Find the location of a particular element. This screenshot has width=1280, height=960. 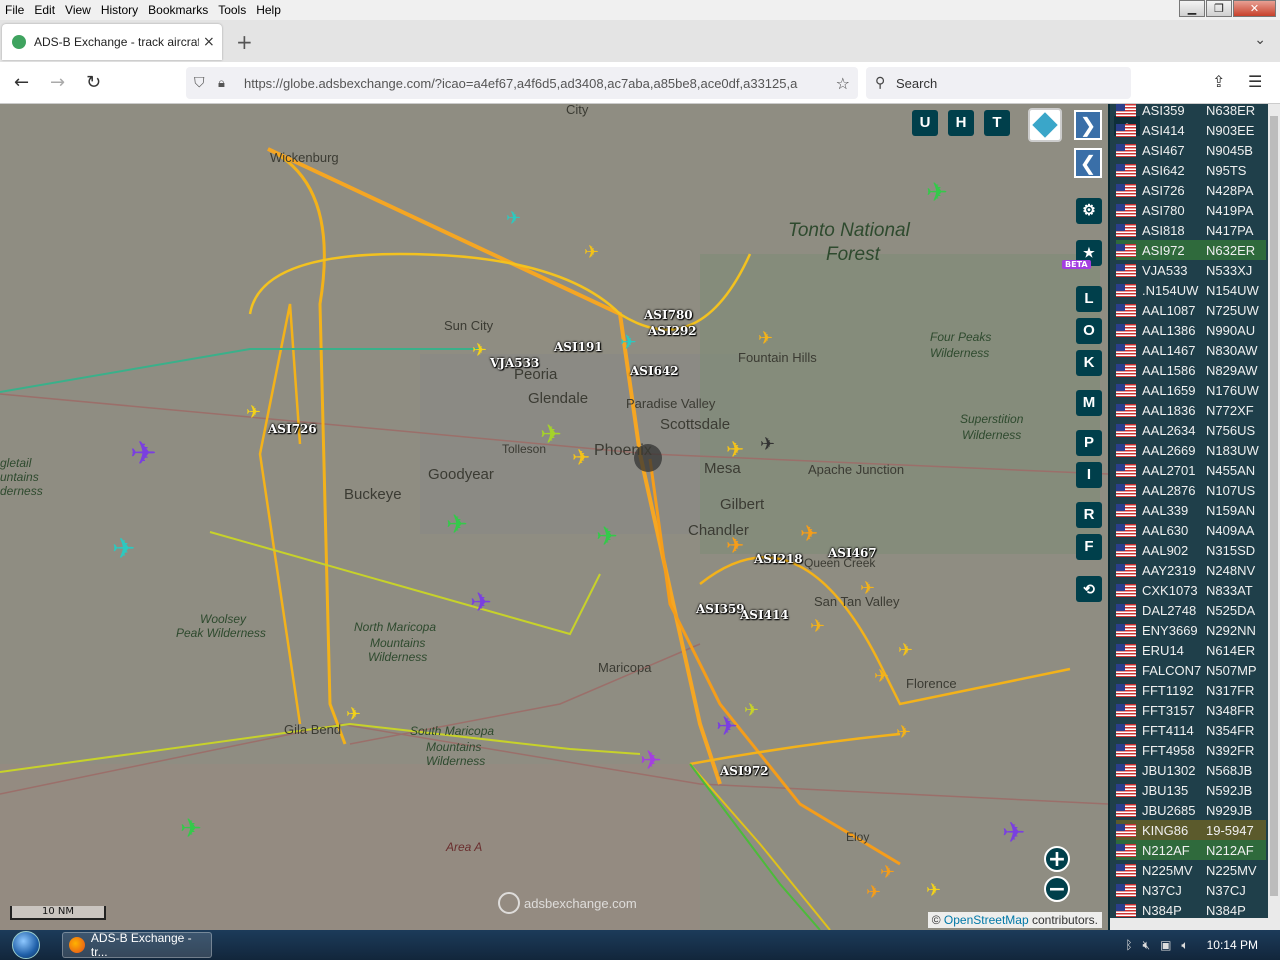

minimize-button: ▁ is located at coordinates (1192, 8).